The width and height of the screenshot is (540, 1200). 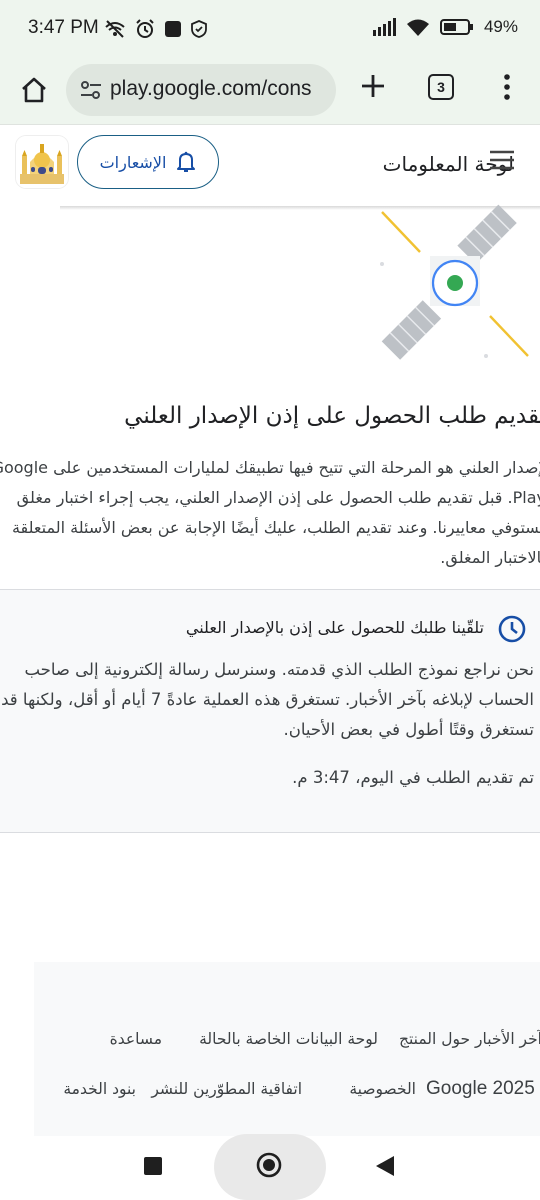 I want to click on tab-switcher-button: 3, so click(x=441, y=87).